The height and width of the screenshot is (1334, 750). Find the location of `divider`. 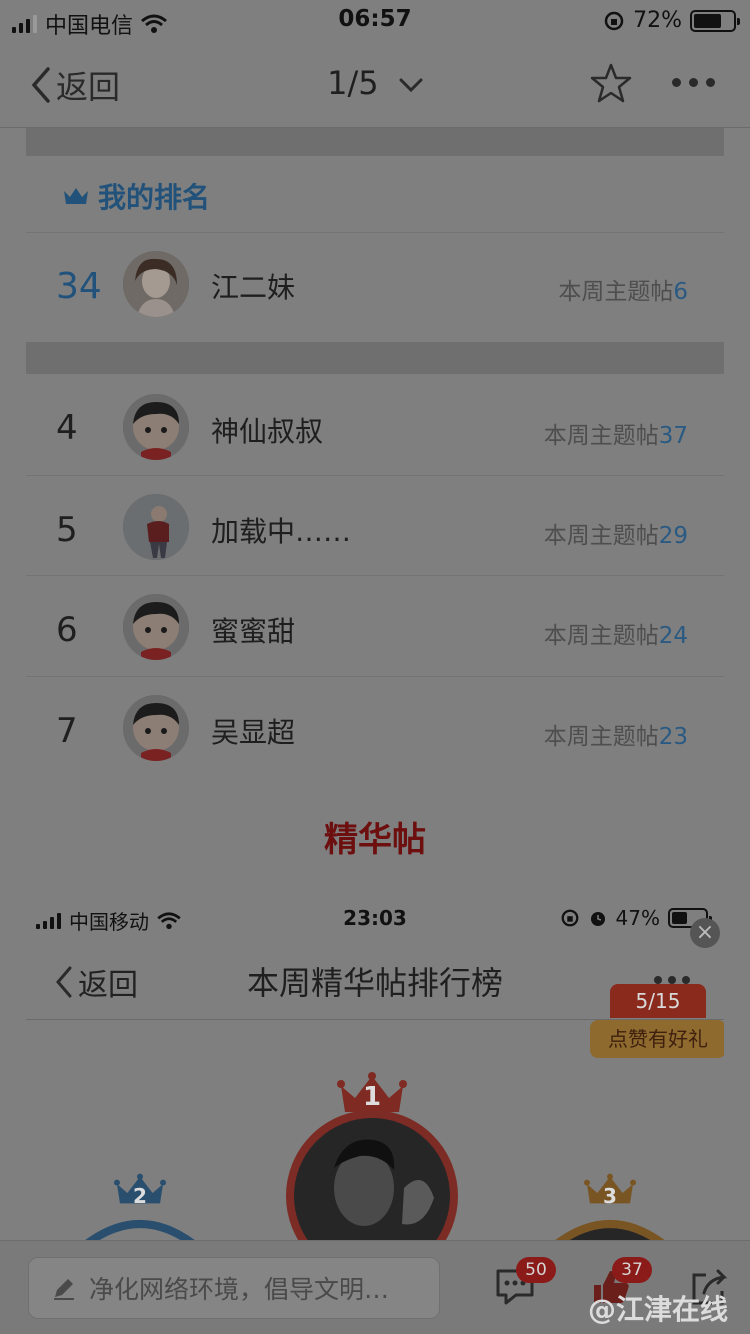

divider is located at coordinates (375, 232).